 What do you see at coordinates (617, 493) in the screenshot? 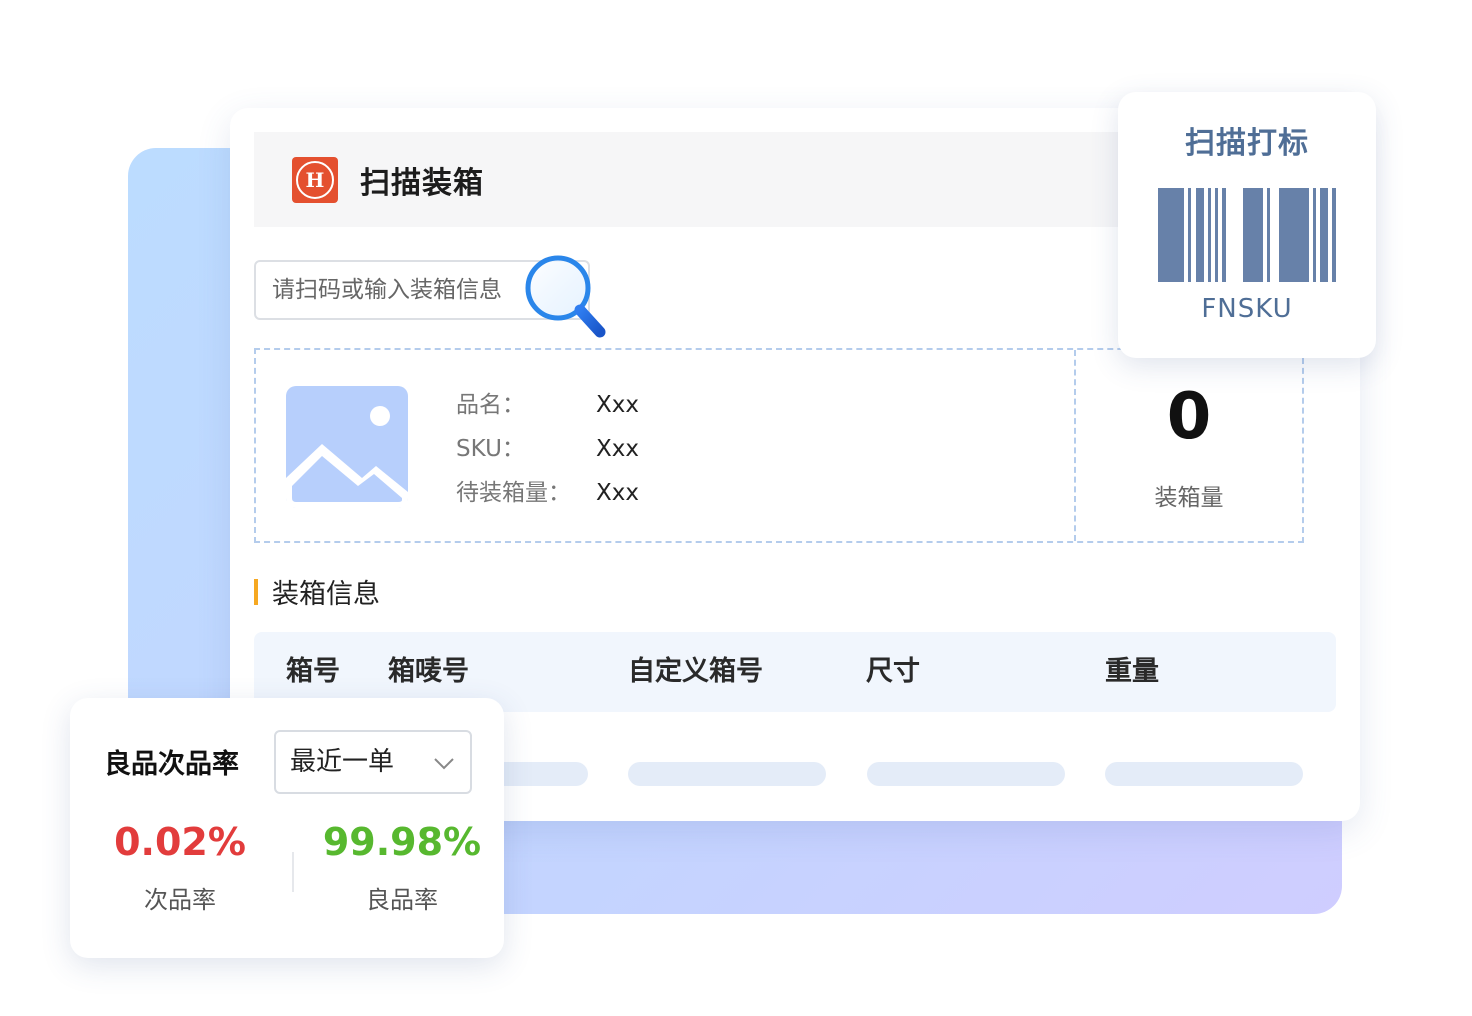
I see `field-value-pending: Xxx` at bounding box center [617, 493].